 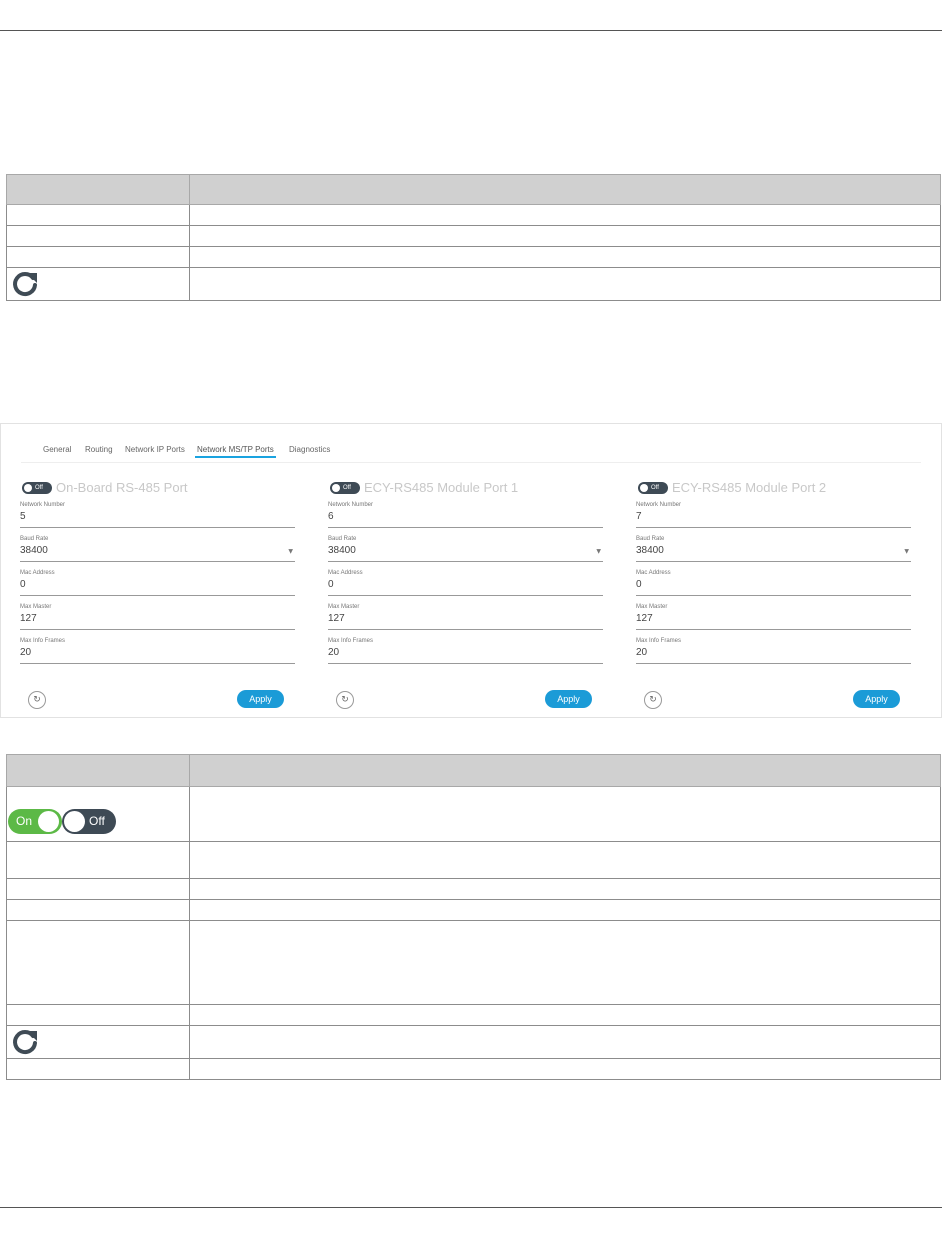 I want to click on network-number-field: Network Number 6, so click(x=465, y=515).